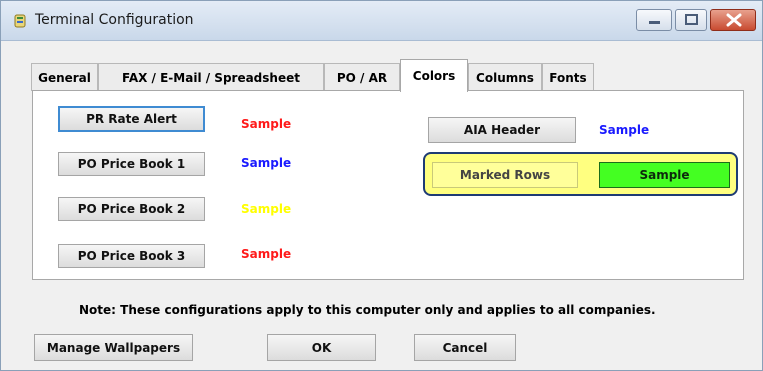 Image resolution: width=763 pixels, height=371 pixels. What do you see at coordinates (568, 77) in the screenshot?
I see `tab-fonts: Fonts` at bounding box center [568, 77].